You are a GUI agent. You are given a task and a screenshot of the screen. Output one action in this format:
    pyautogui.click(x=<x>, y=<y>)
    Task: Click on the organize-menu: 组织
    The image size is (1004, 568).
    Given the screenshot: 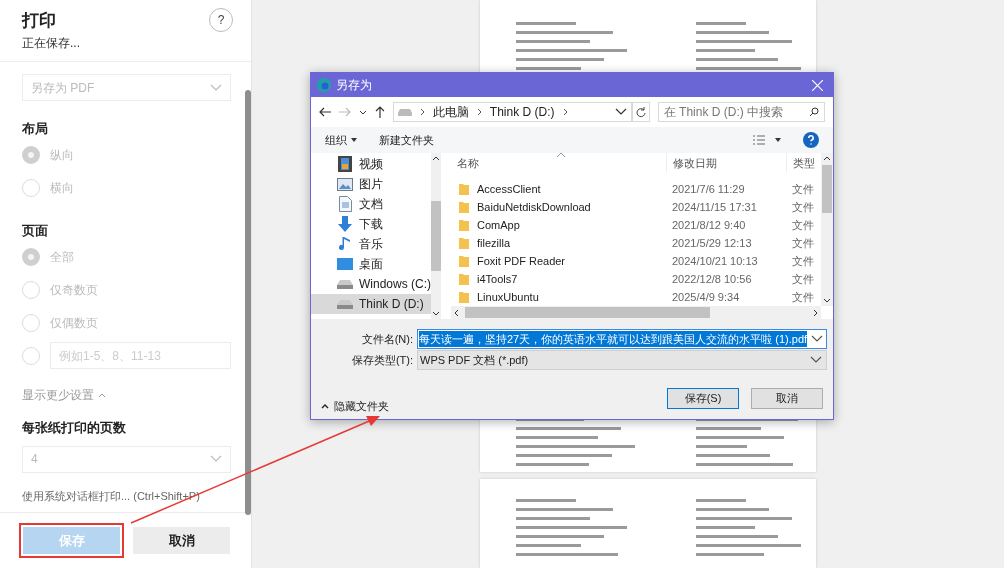 What is the action you would take?
    pyautogui.click(x=341, y=140)
    